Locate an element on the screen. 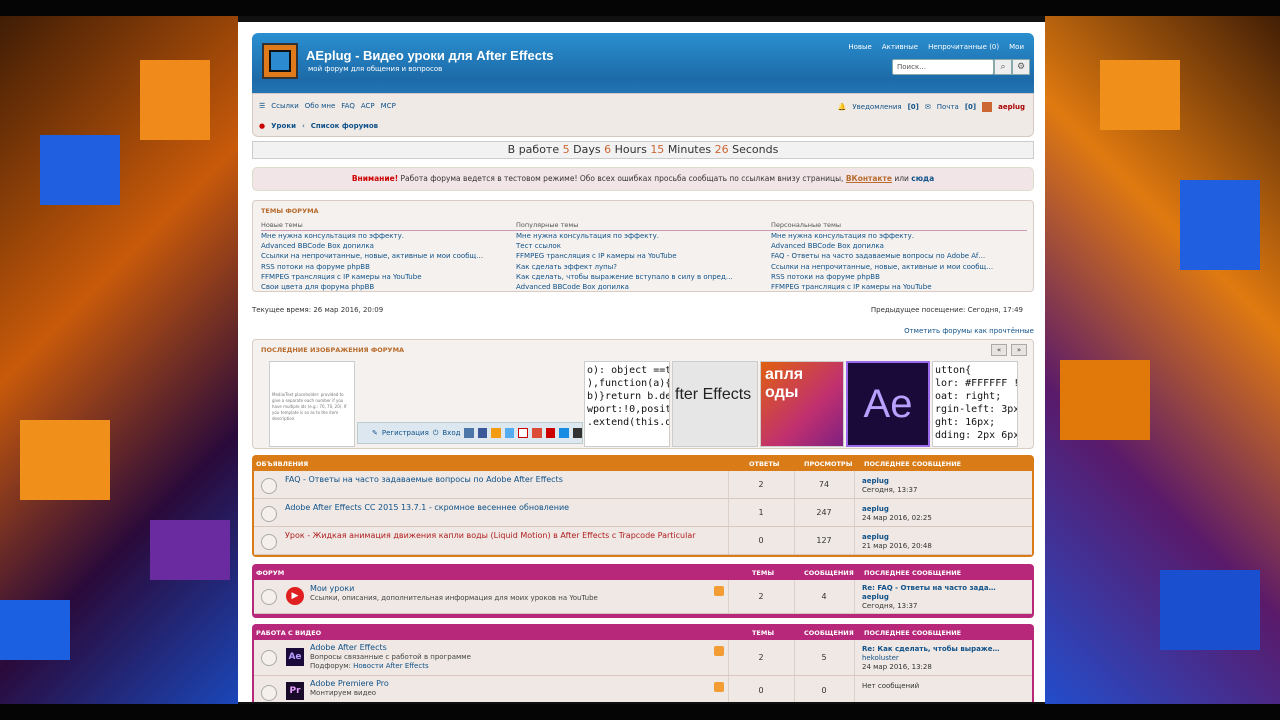 This screenshot has height=720, width=1280. steam-icon is located at coordinates (577, 433).